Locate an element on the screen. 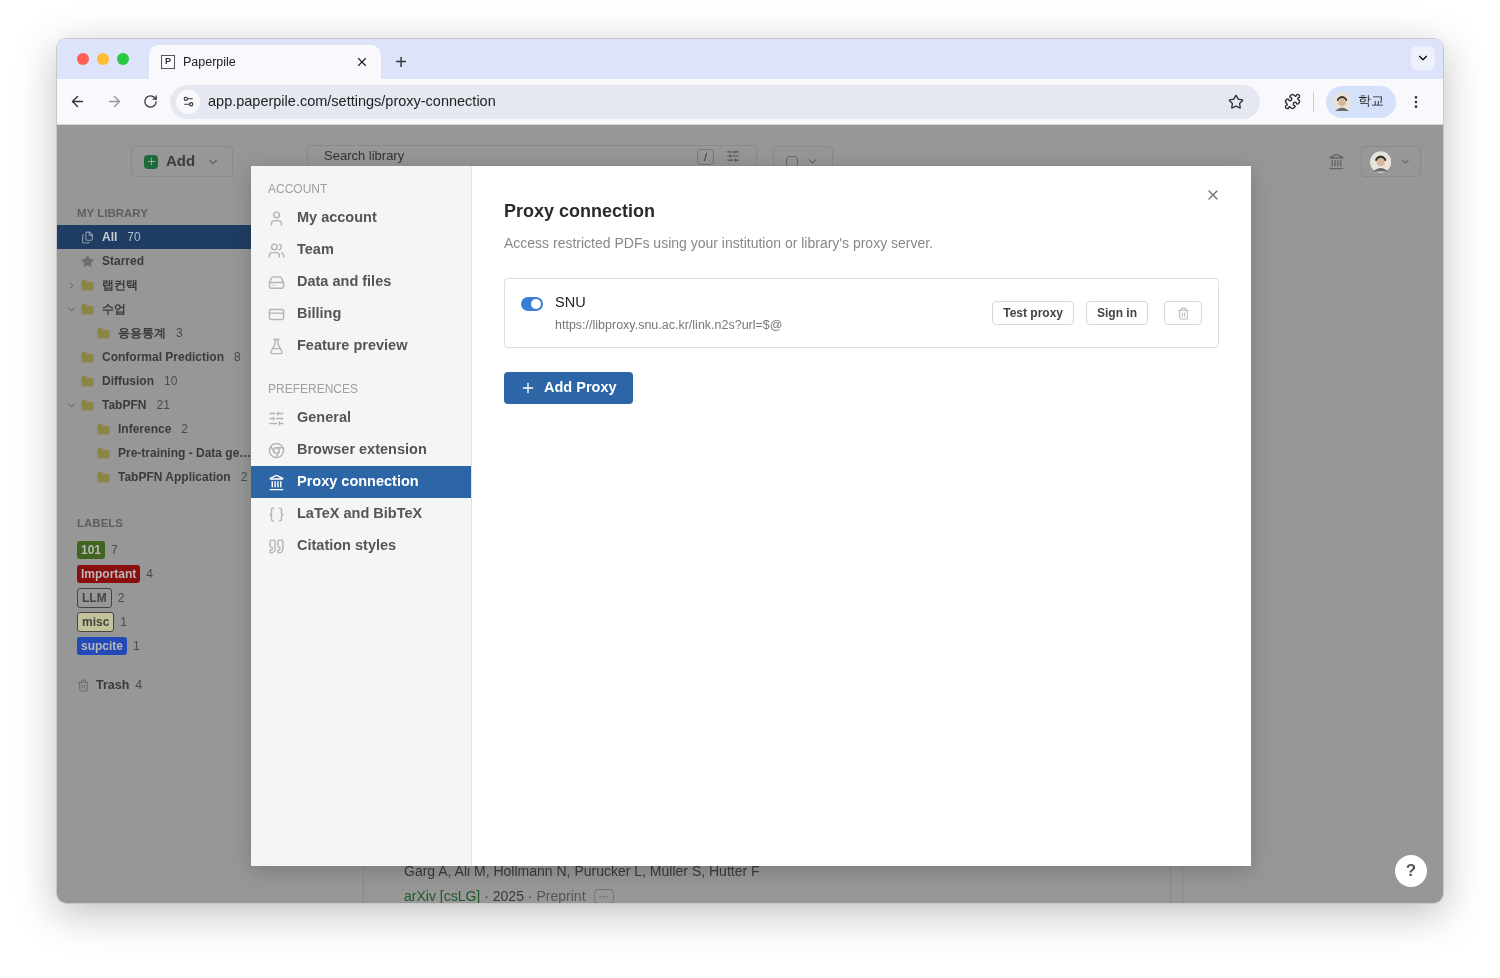 The width and height of the screenshot is (1500, 978). toggle-switch is located at coordinates (532, 304).